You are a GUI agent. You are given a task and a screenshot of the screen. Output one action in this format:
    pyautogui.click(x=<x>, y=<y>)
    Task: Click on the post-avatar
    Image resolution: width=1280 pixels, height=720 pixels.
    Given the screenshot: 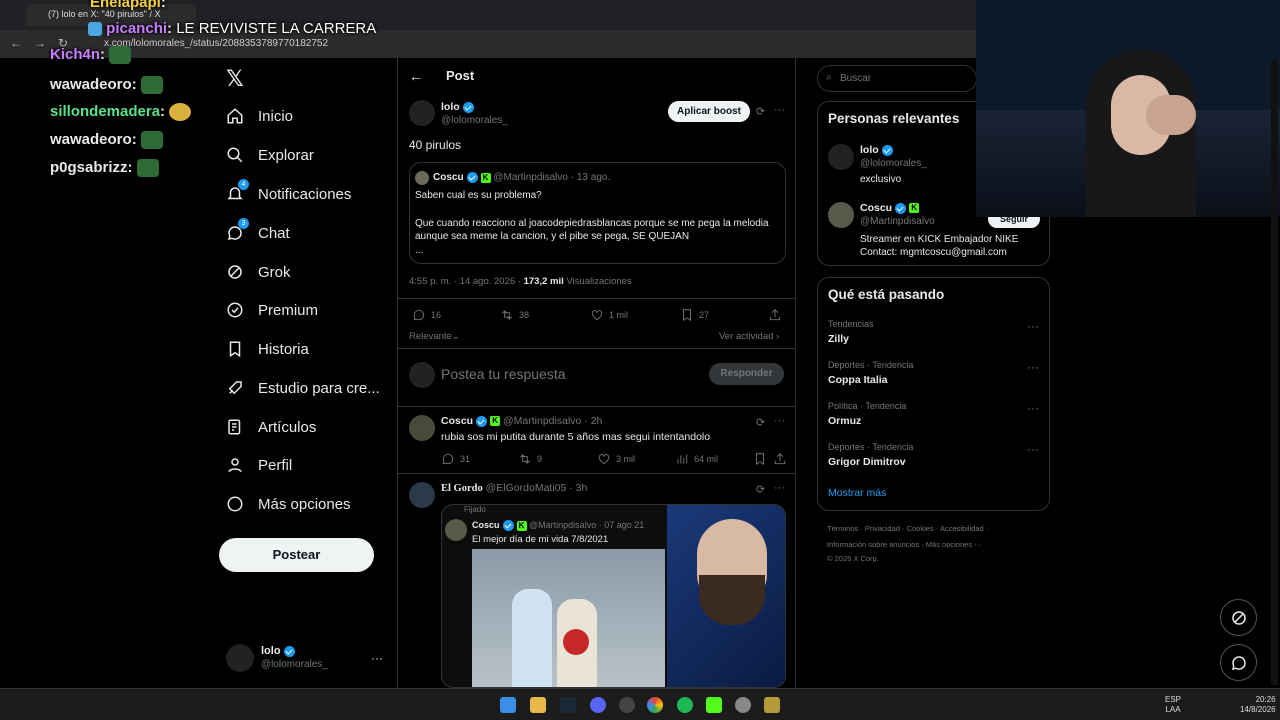 What is the action you would take?
    pyautogui.click(x=422, y=113)
    